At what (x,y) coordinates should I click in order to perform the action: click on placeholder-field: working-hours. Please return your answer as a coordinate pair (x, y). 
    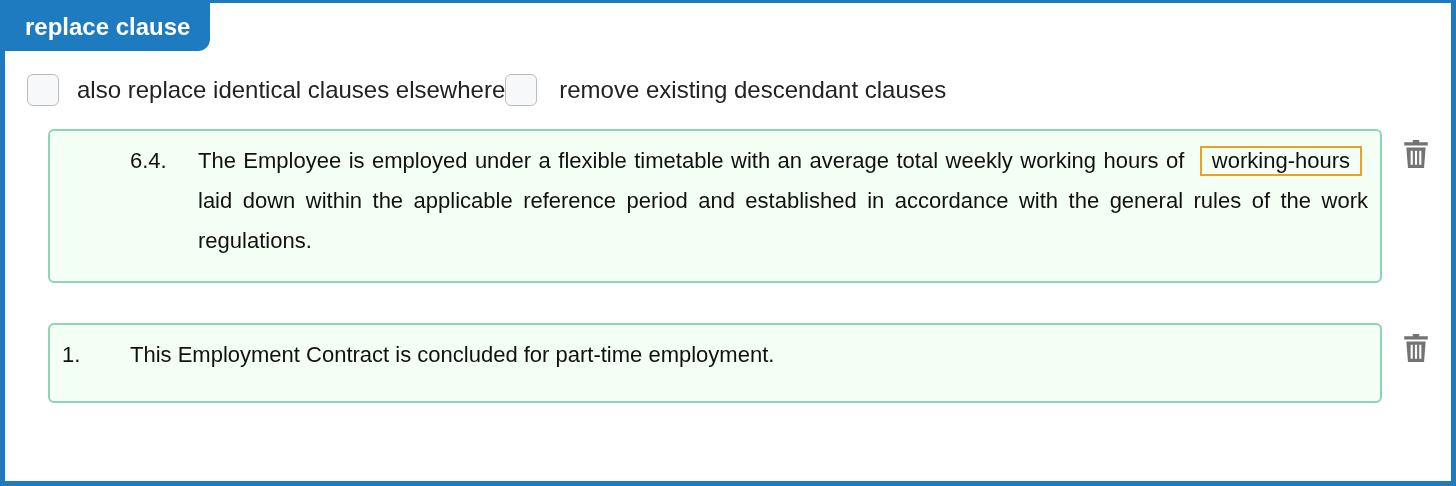
    Looking at the image, I should click on (1280, 161).